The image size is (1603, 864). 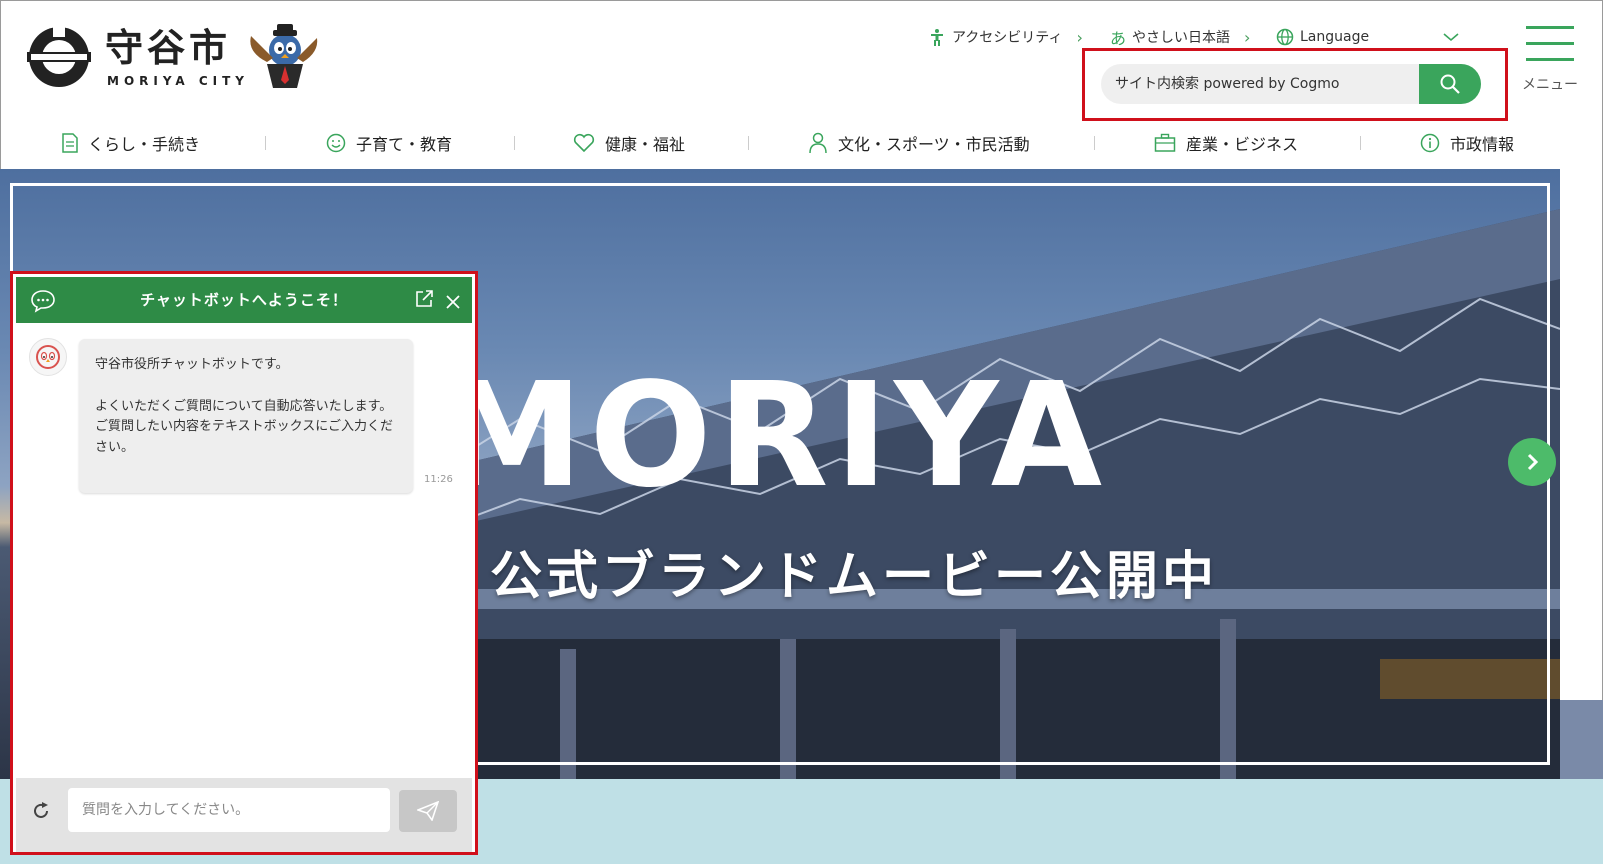 I want to click on nav-item-health: 健康・福祉, so click(x=629, y=143).